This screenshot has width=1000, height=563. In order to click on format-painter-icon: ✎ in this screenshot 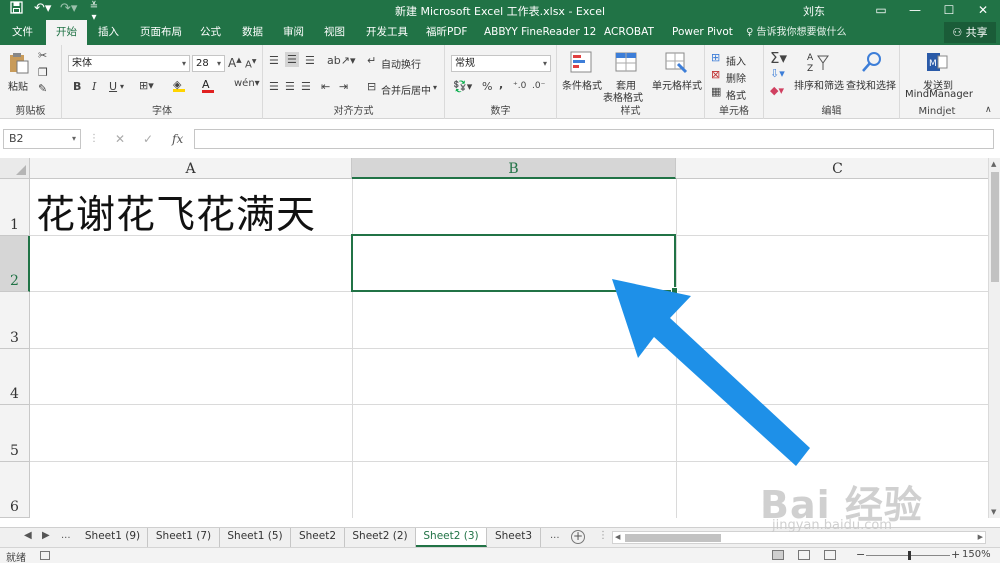, I will do `click(42, 88)`.